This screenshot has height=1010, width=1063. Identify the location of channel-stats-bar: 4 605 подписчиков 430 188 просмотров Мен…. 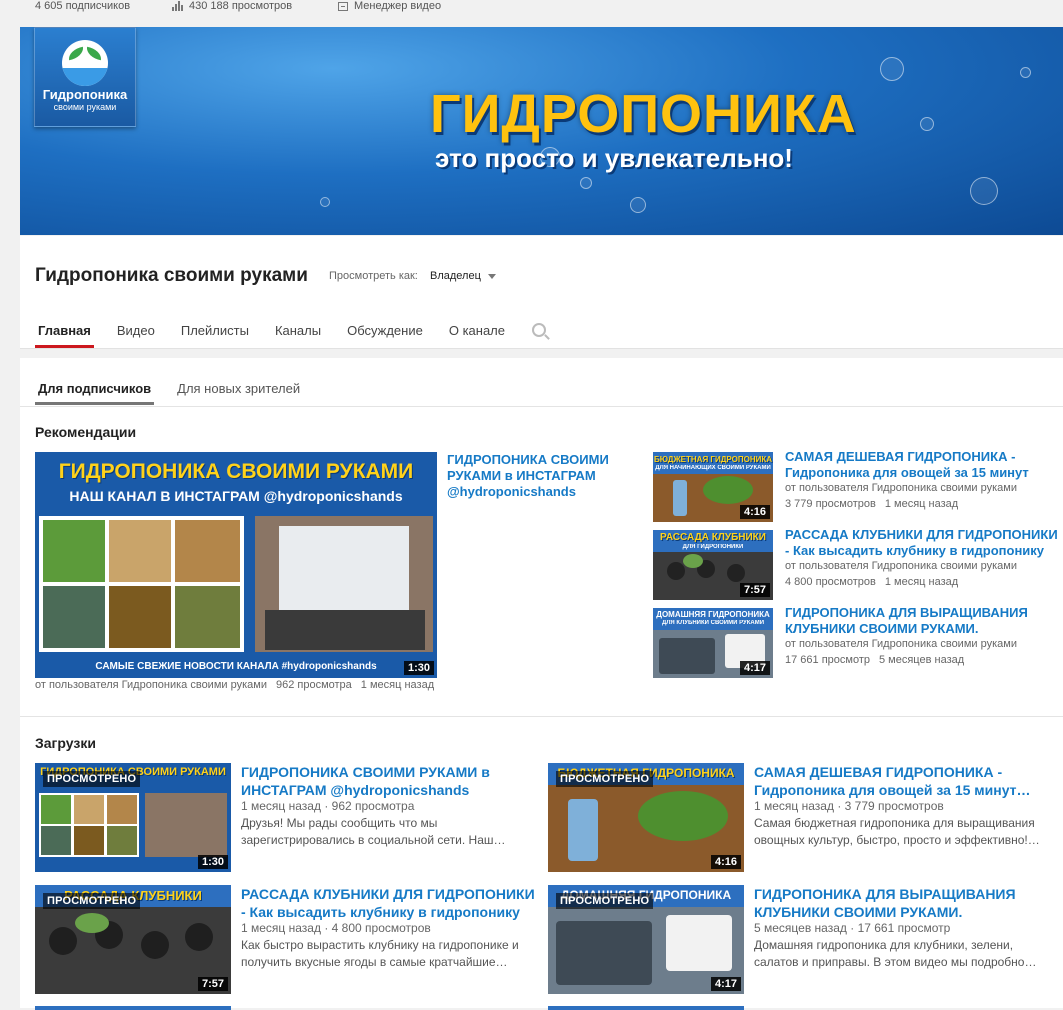
(531, 13).